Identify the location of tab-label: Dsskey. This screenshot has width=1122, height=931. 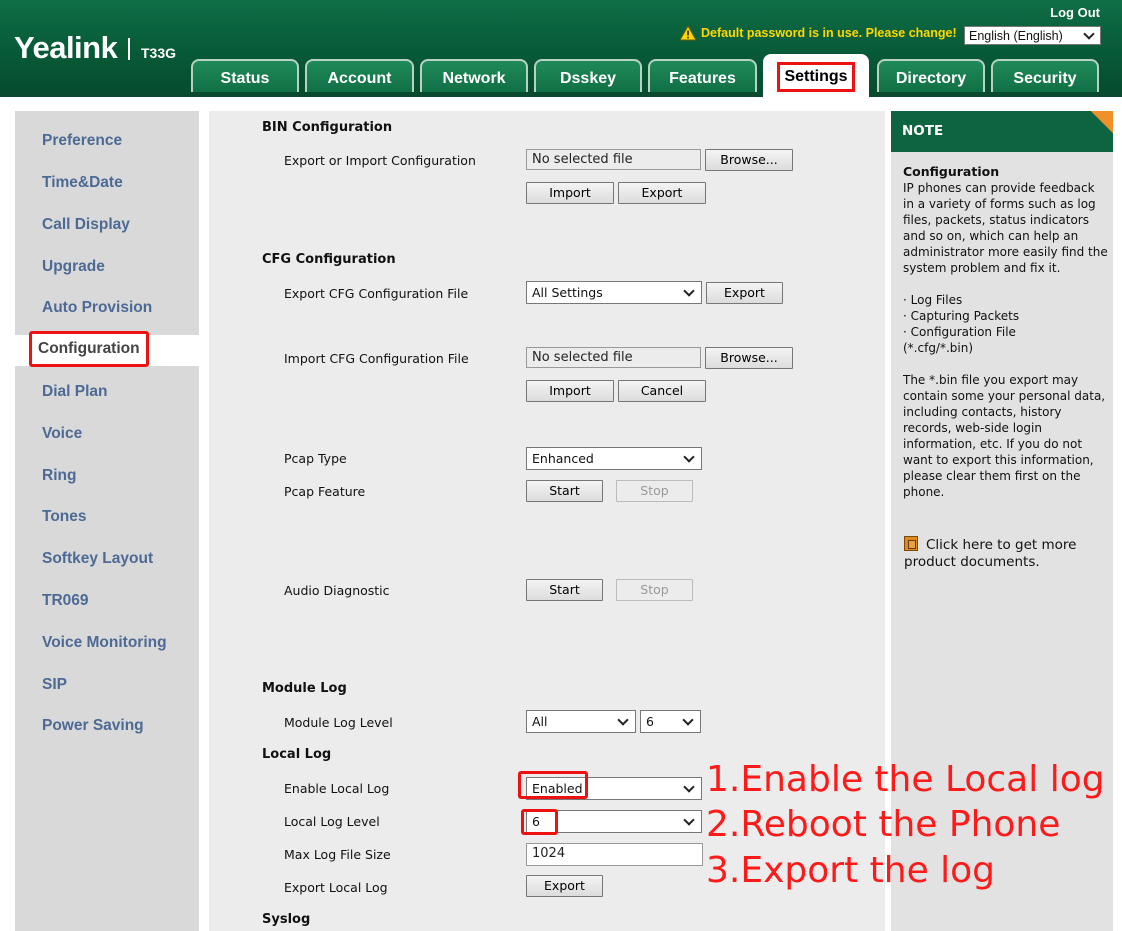
(588, 78).